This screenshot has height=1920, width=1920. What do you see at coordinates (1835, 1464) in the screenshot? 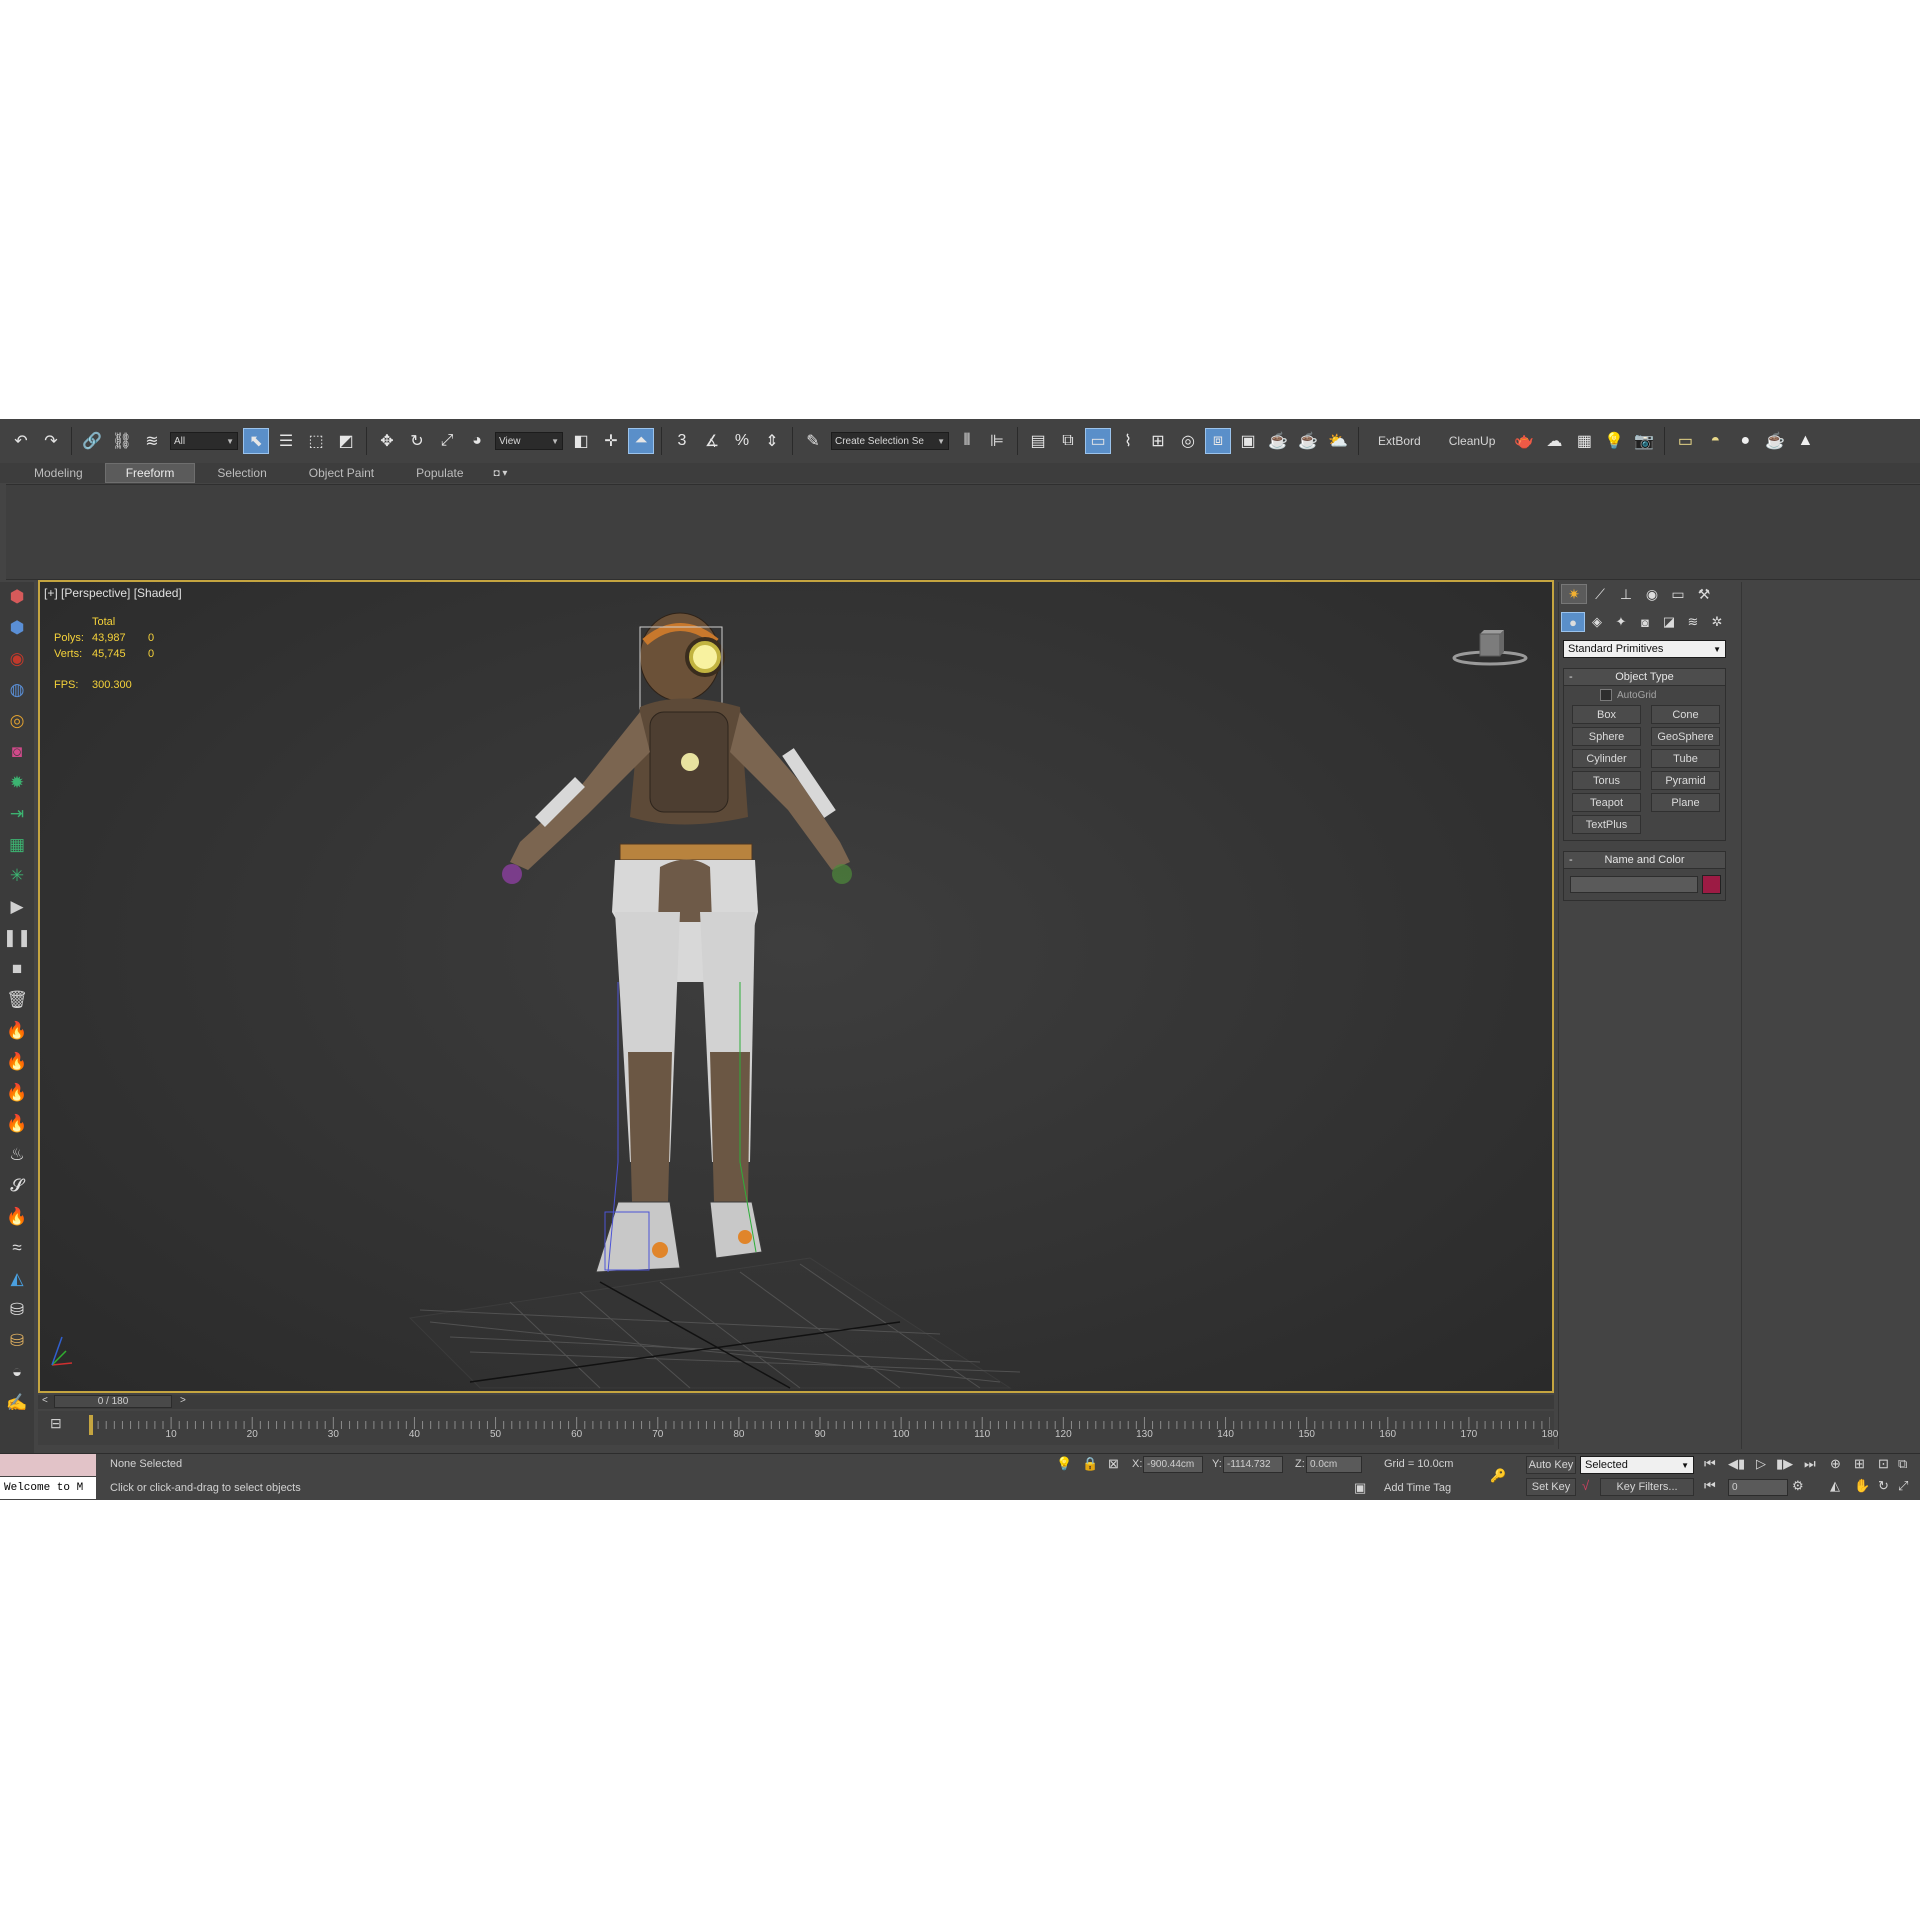
I see `zoom-icon: ⊕` at bounding box center [1835, 1464].